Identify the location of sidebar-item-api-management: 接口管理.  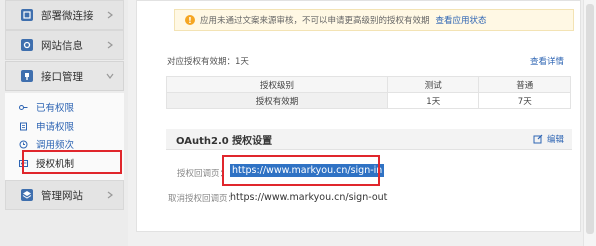
(64, 76).